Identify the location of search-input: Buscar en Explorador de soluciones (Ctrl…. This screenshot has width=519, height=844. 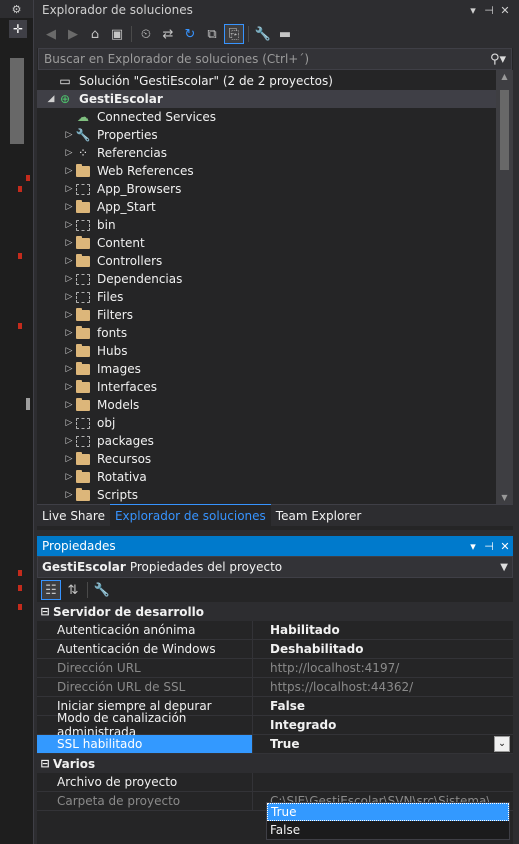
(264, 59).